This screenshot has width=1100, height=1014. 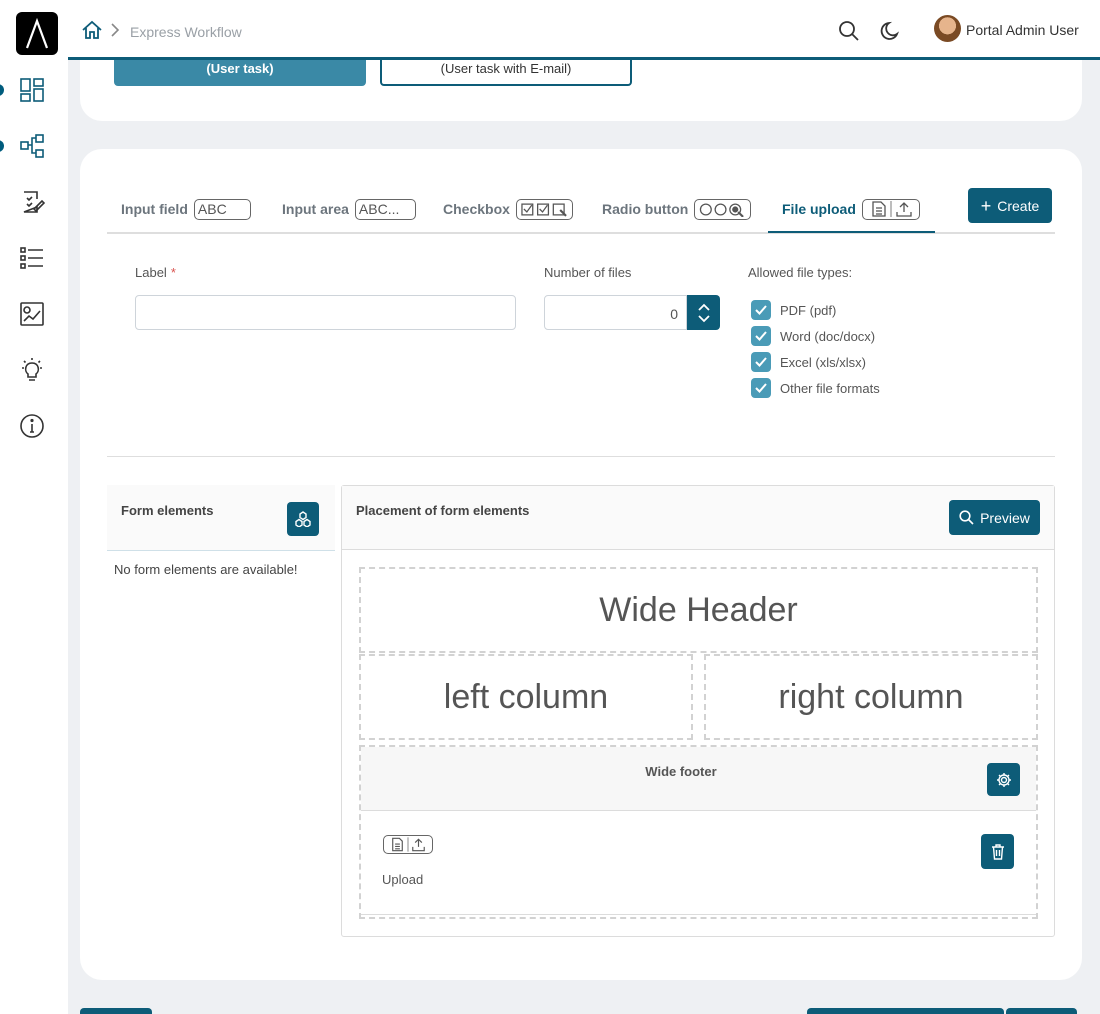 I want to click on tab-label: Input area, so click(x=315, y=209).